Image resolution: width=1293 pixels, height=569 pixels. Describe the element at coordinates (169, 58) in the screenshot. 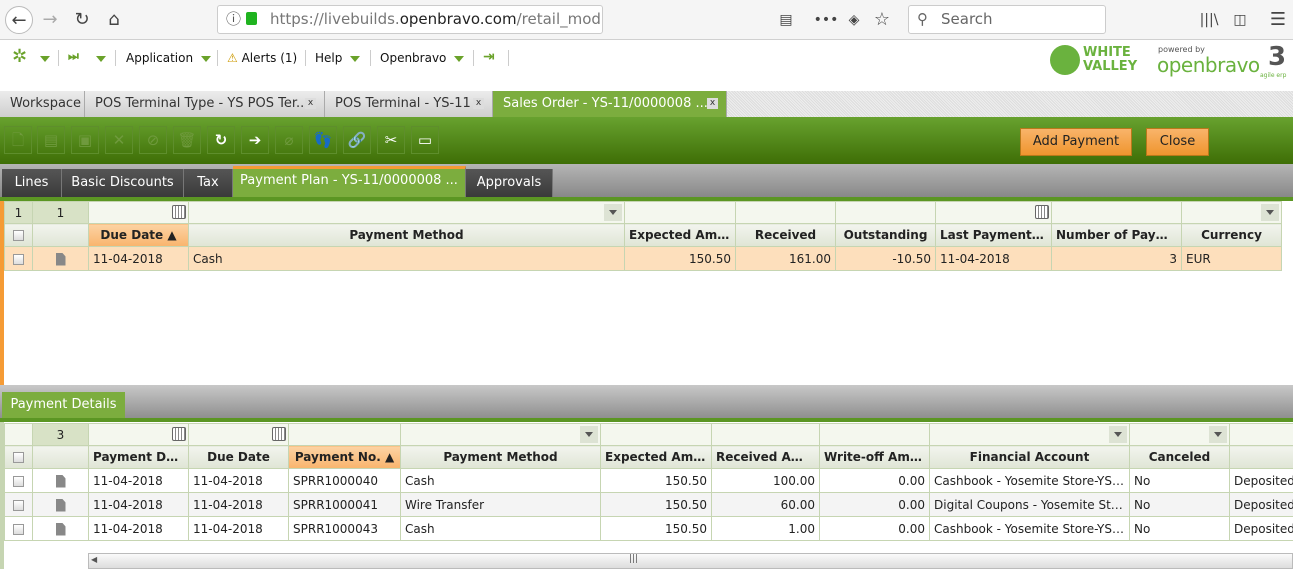

I see `application-menu: Application` at that location.